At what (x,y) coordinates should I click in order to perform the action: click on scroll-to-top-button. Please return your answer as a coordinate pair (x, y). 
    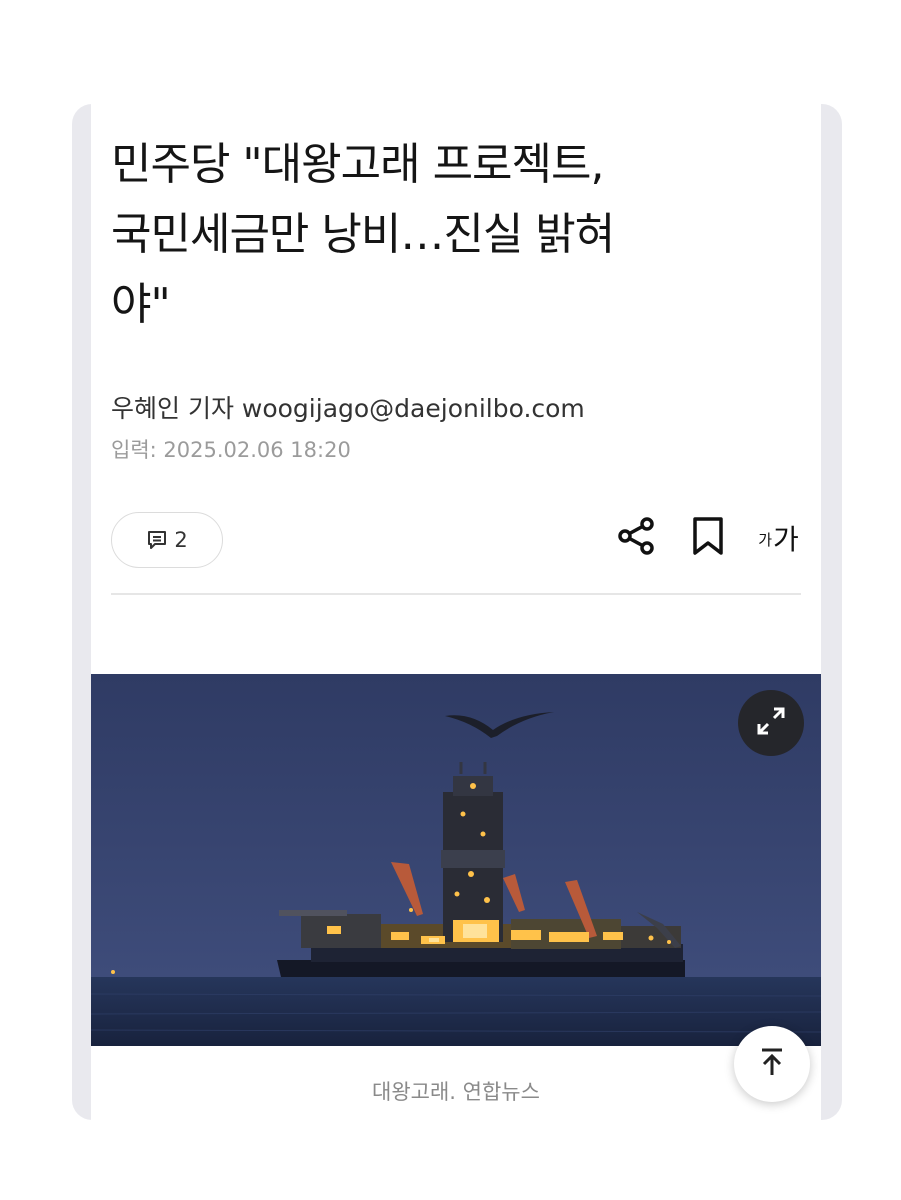
    Looking at the image, I should click on (772, 1064).